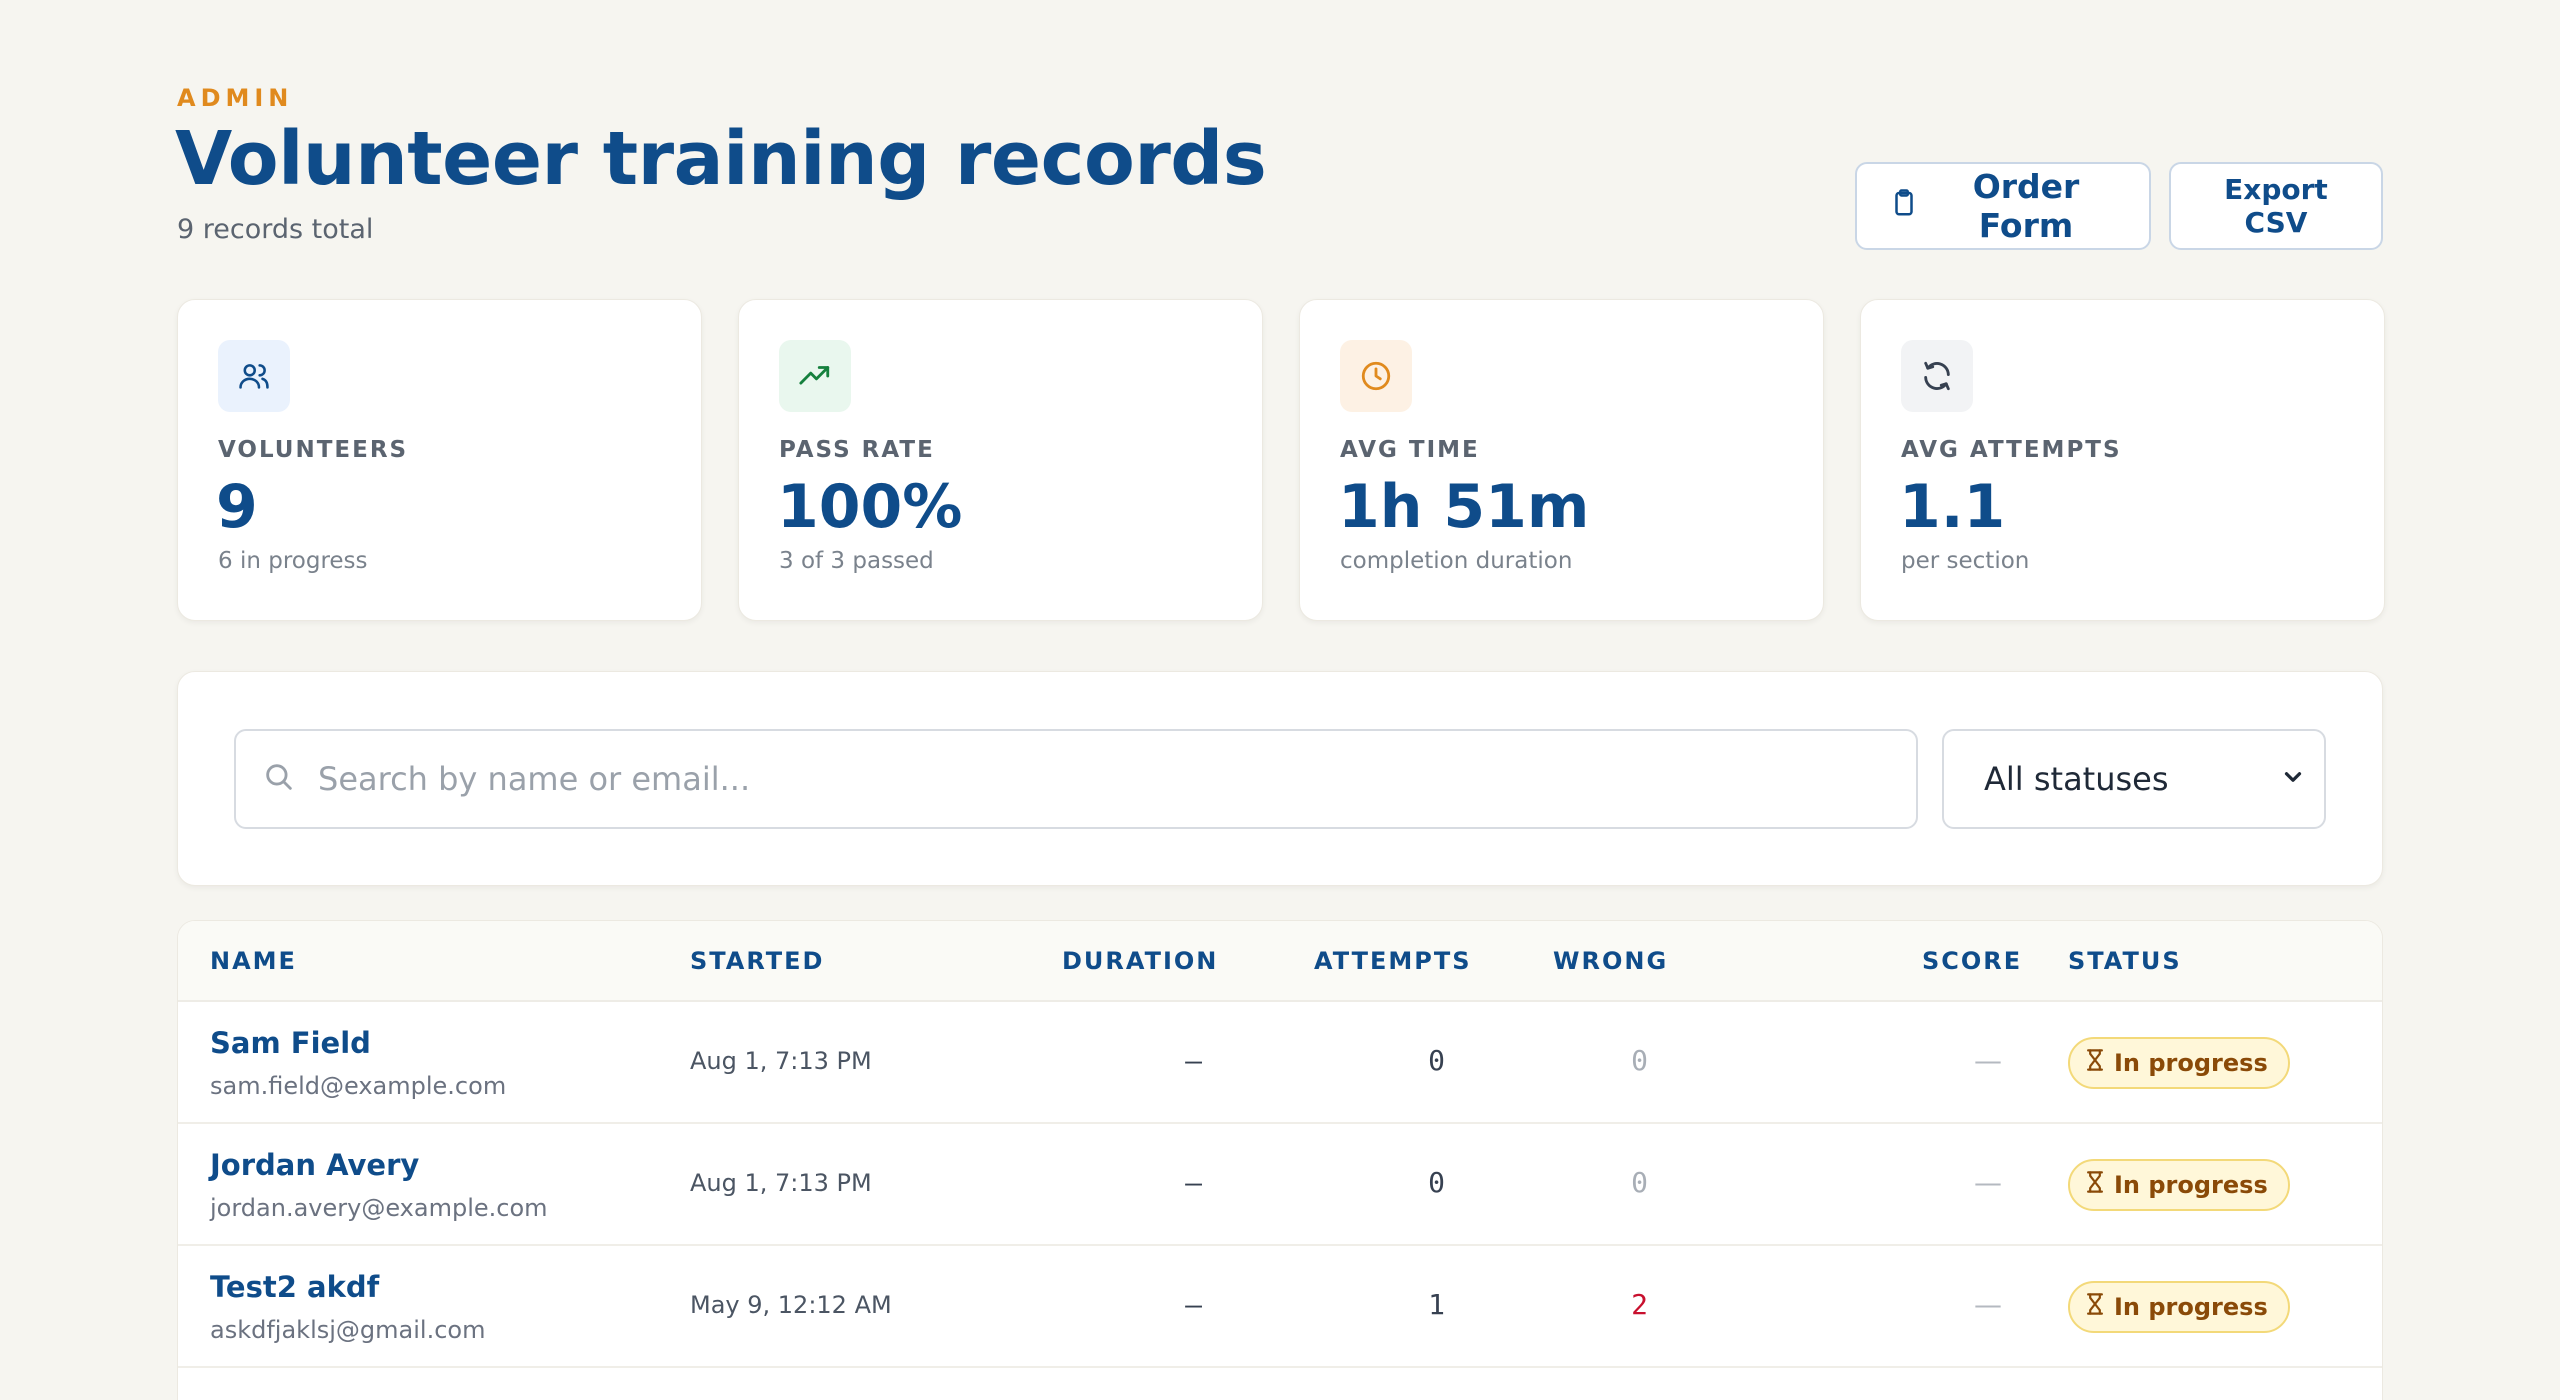  I want to click on clipboard-icon, so click(1904, 206).